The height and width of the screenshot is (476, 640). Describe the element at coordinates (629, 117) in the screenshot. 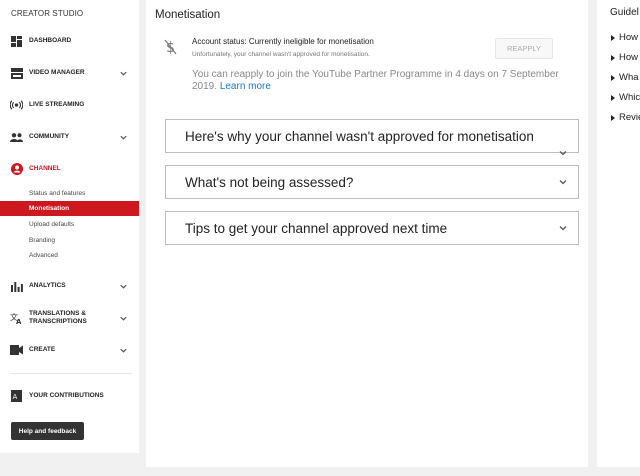

I see `guideline-link-text: Revie` at that location.